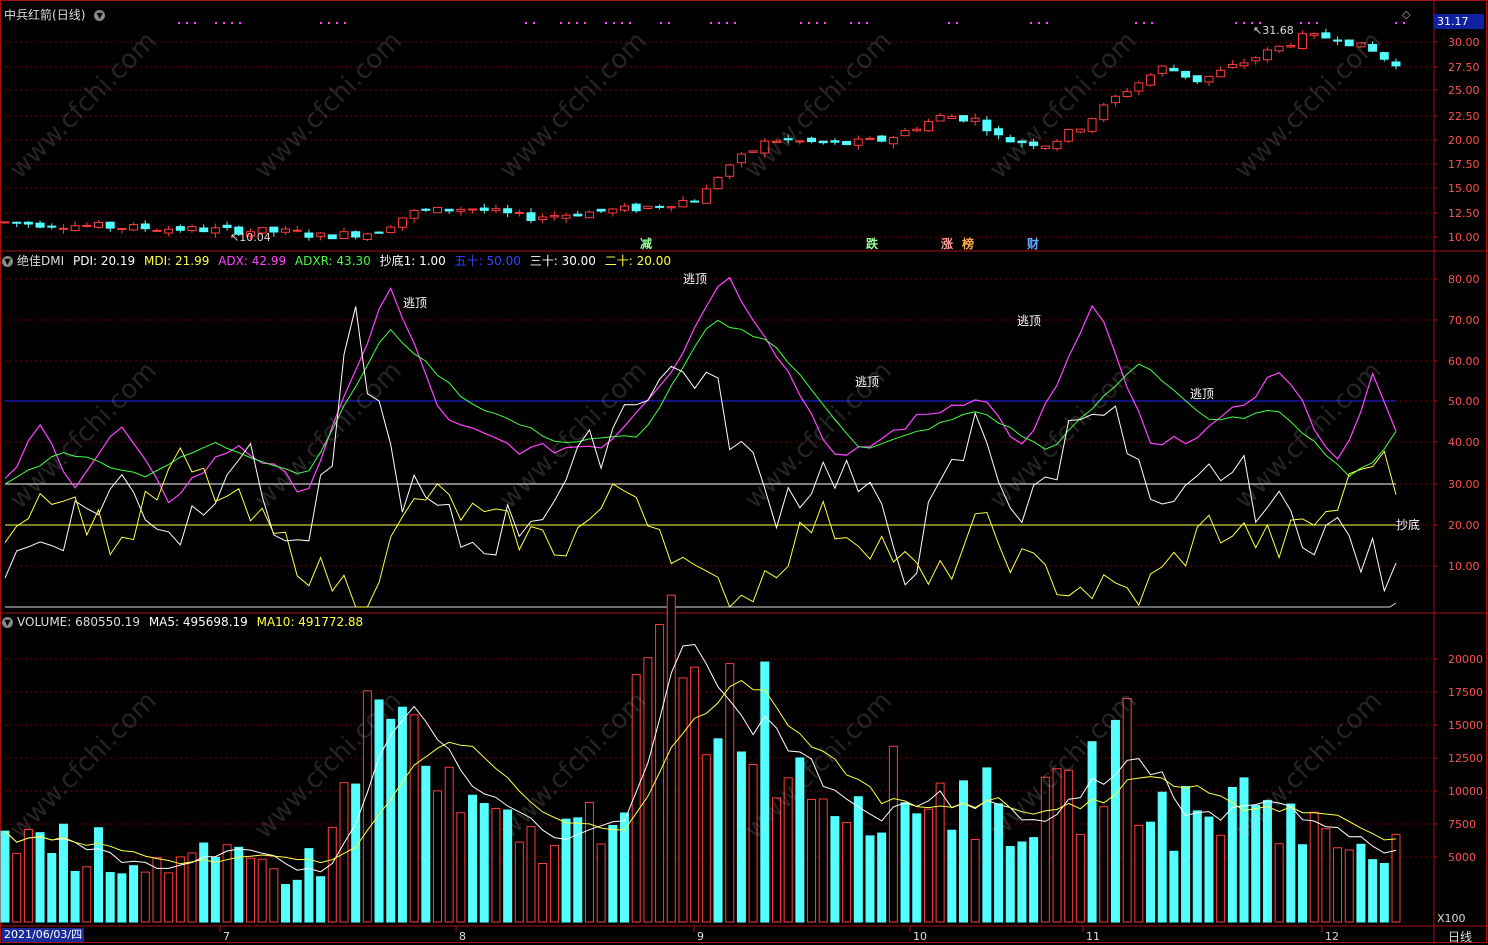 The image size is (1488, 945). I want to click on price-axis-label: 12.50, so click(1464, 213).